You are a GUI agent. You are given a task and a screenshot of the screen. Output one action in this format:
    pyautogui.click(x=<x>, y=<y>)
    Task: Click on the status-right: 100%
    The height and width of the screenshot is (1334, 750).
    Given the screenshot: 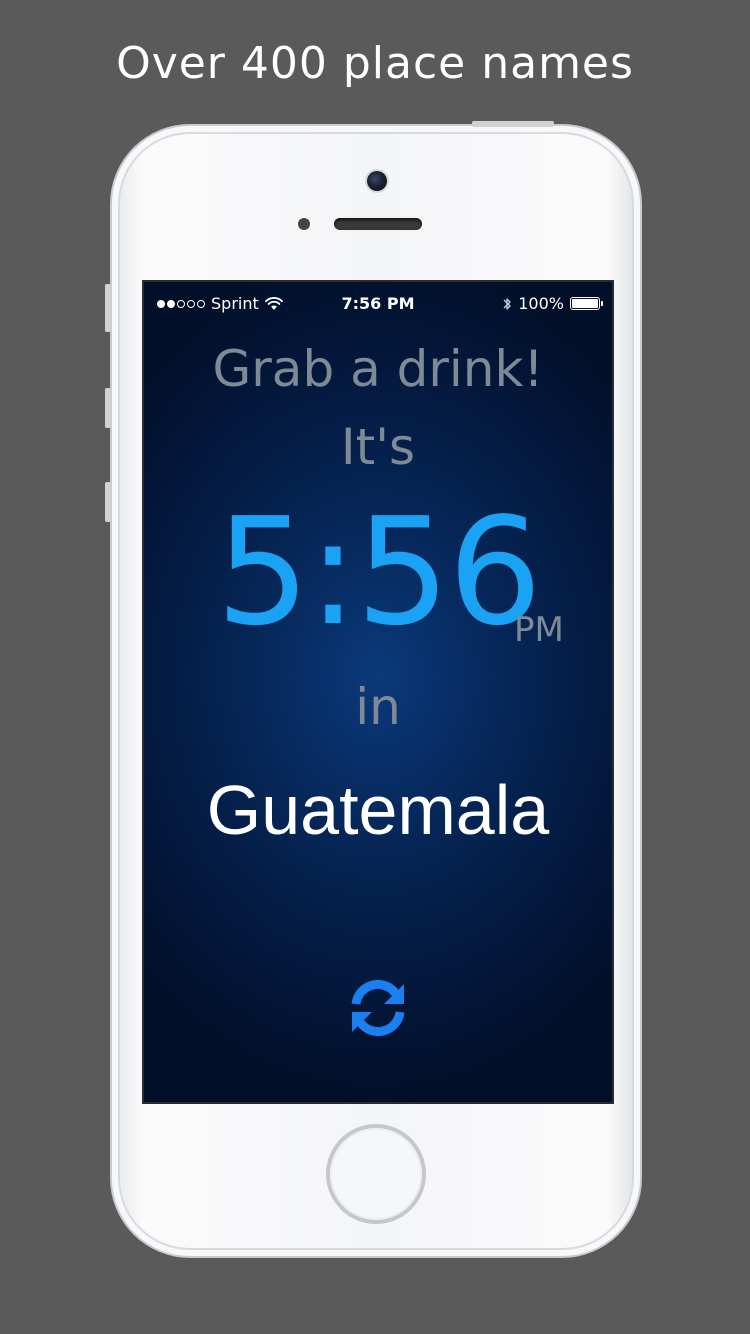 What is the action you would take?
    pyautogui.click(x=552, y=303)
    